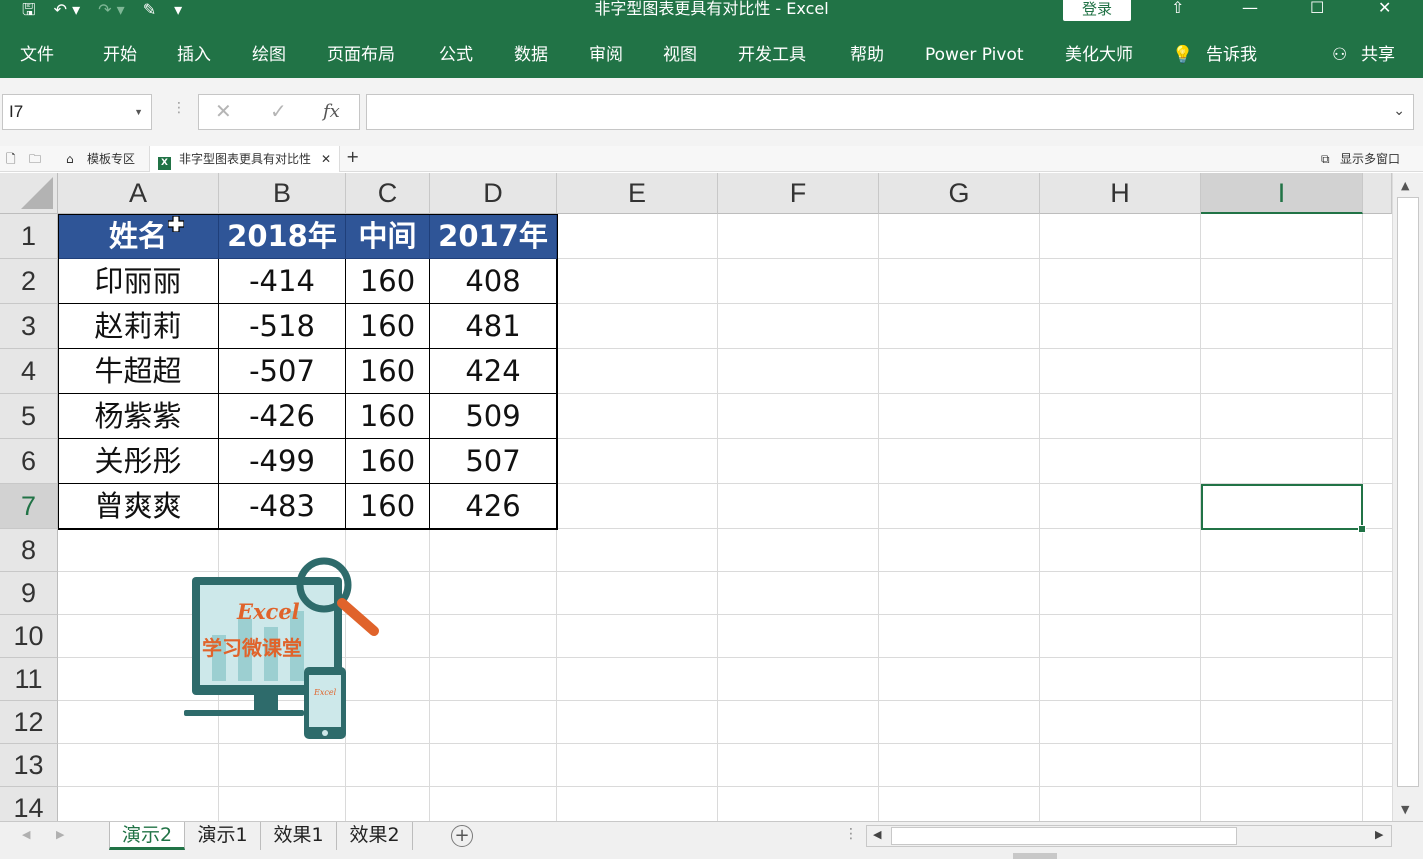 The width and height of the screenshot is (1423, 859). Describe the element at coordinates (29, 679) in the screenshot. I see `row-header-11: 11` at that location.